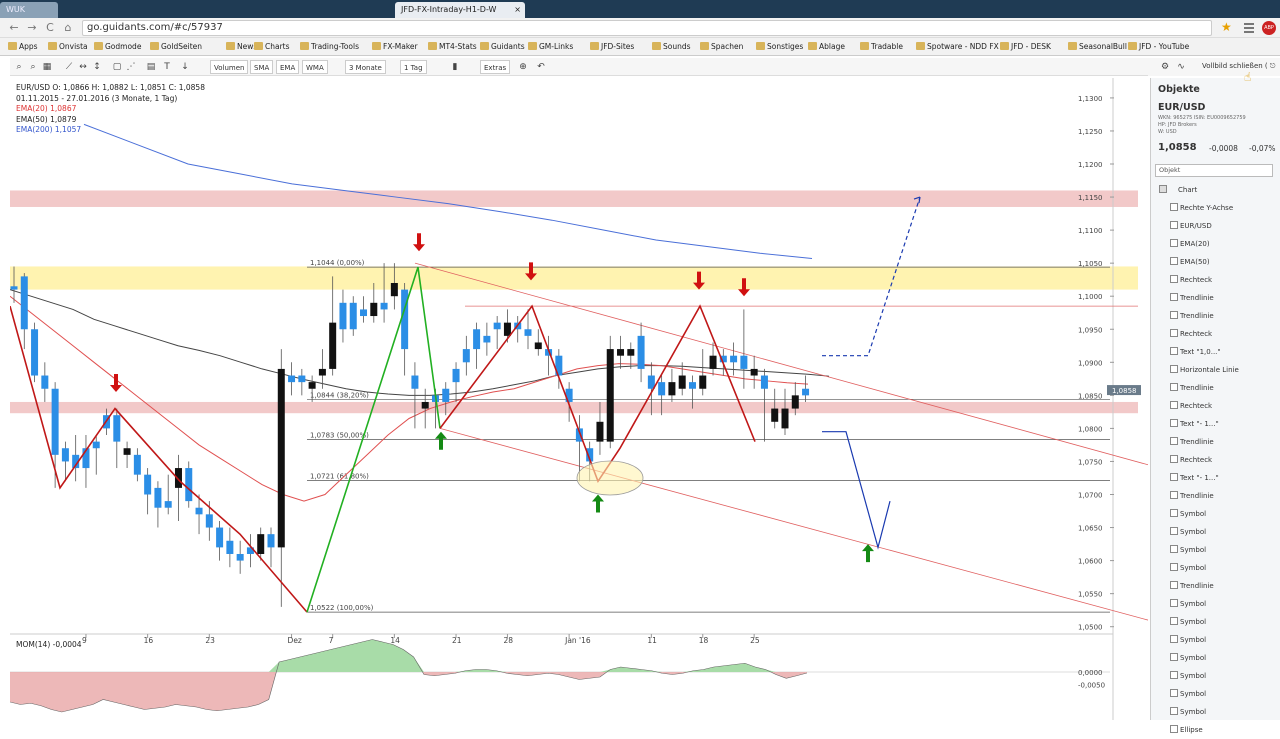 This screenshot has width=1280, height=739. I want to click on grid-icon: ▦, so click(47, 67).